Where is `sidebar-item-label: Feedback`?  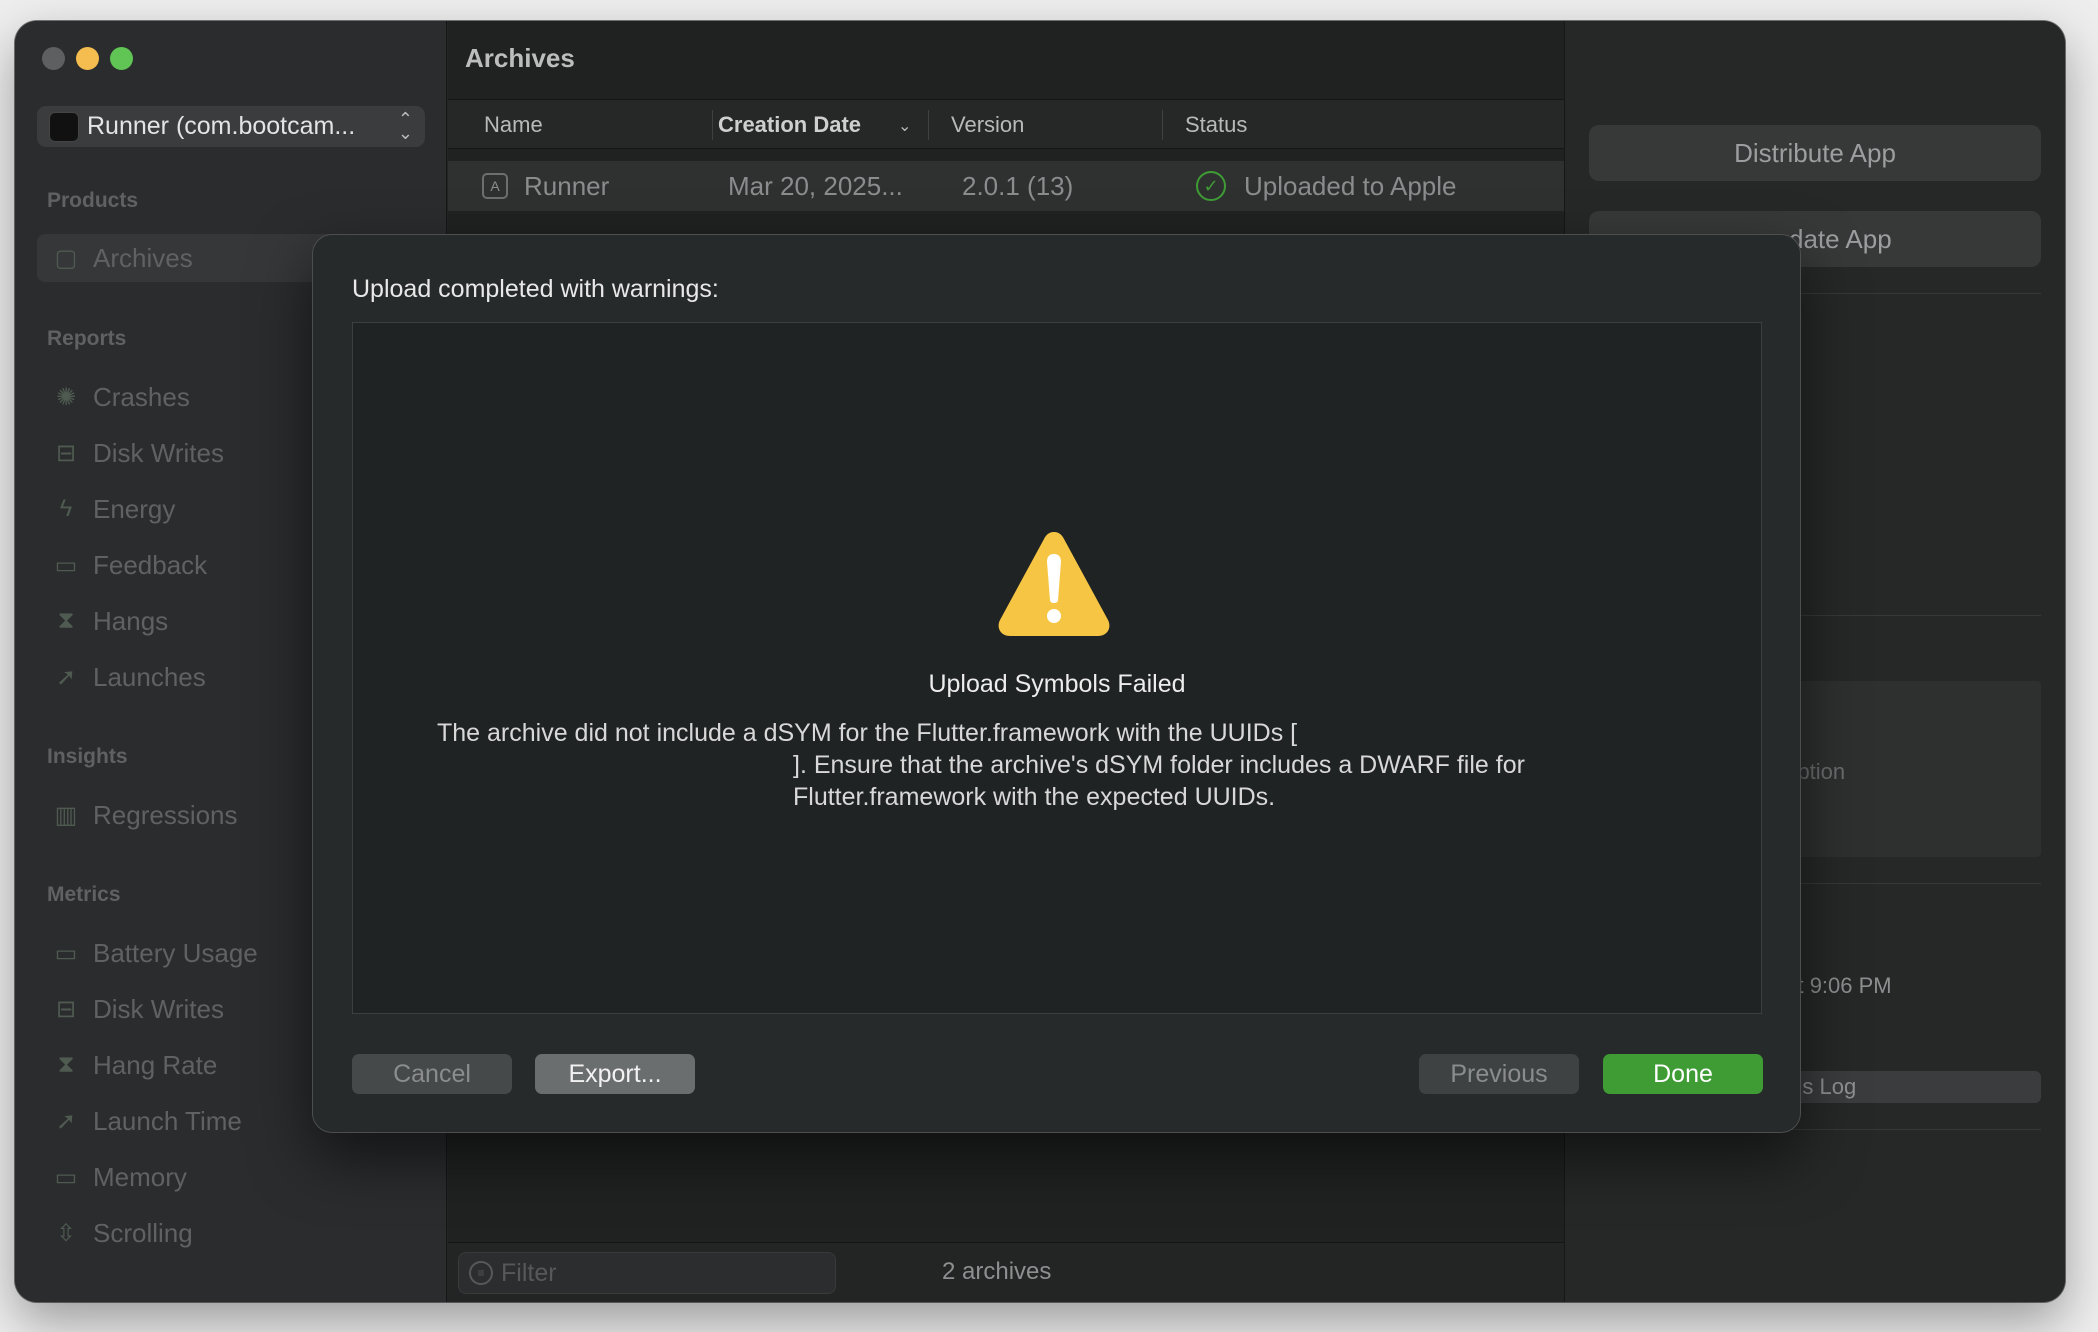
sidebar-item-label: Feedback is located at coordinates (150, 564).